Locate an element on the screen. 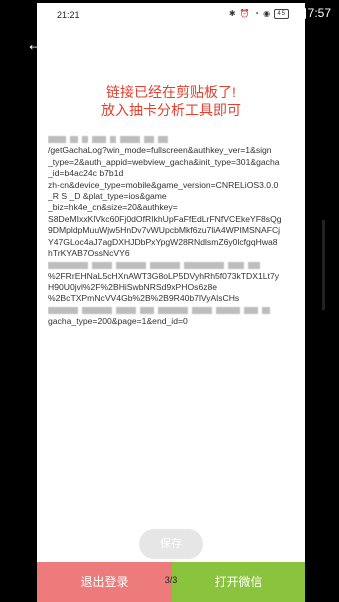 This screenshot has height=602, width=339. status-icons: ✱ ⏰ ◔ ◉ is located at coordinates (250, 14).